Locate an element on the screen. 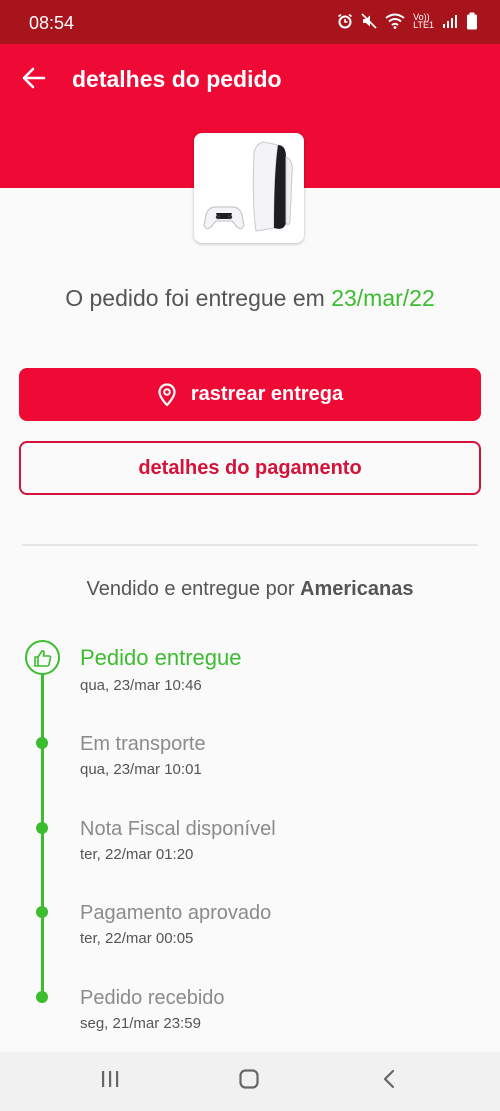  product-image is located at coordinates (249, 188).